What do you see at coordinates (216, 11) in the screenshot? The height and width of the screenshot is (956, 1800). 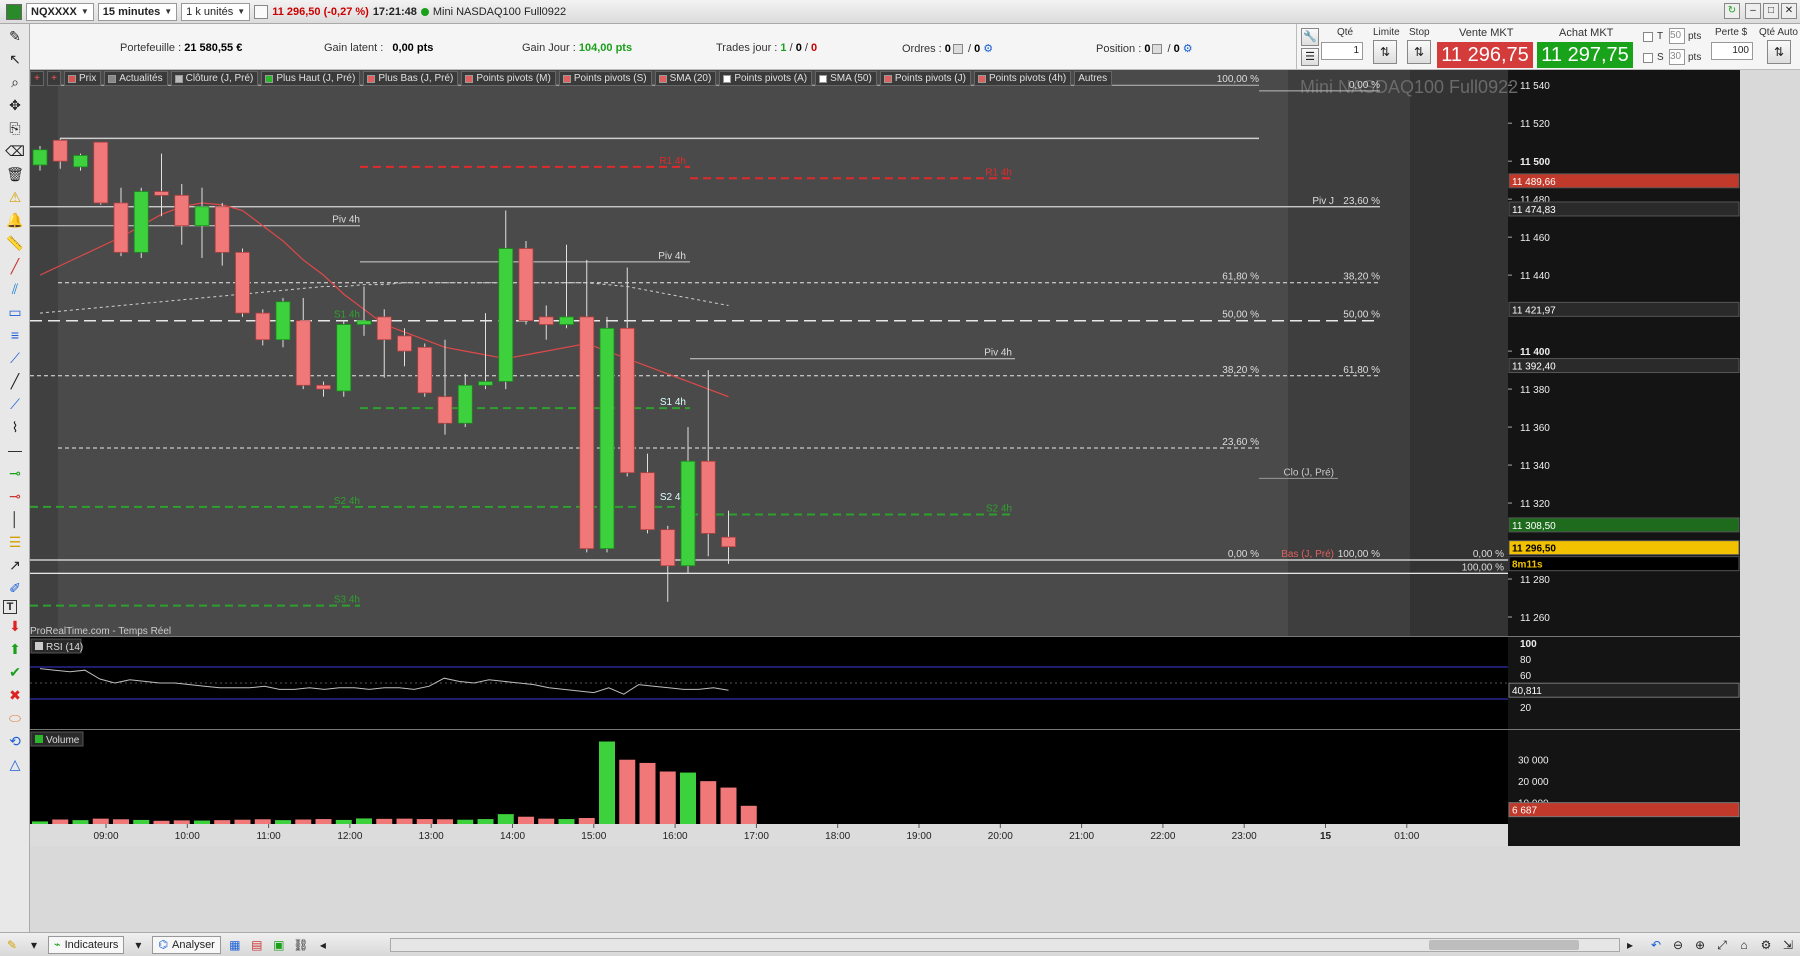 I see `units-selector: 1 k unités ▼` at bounding box center [216, 11].